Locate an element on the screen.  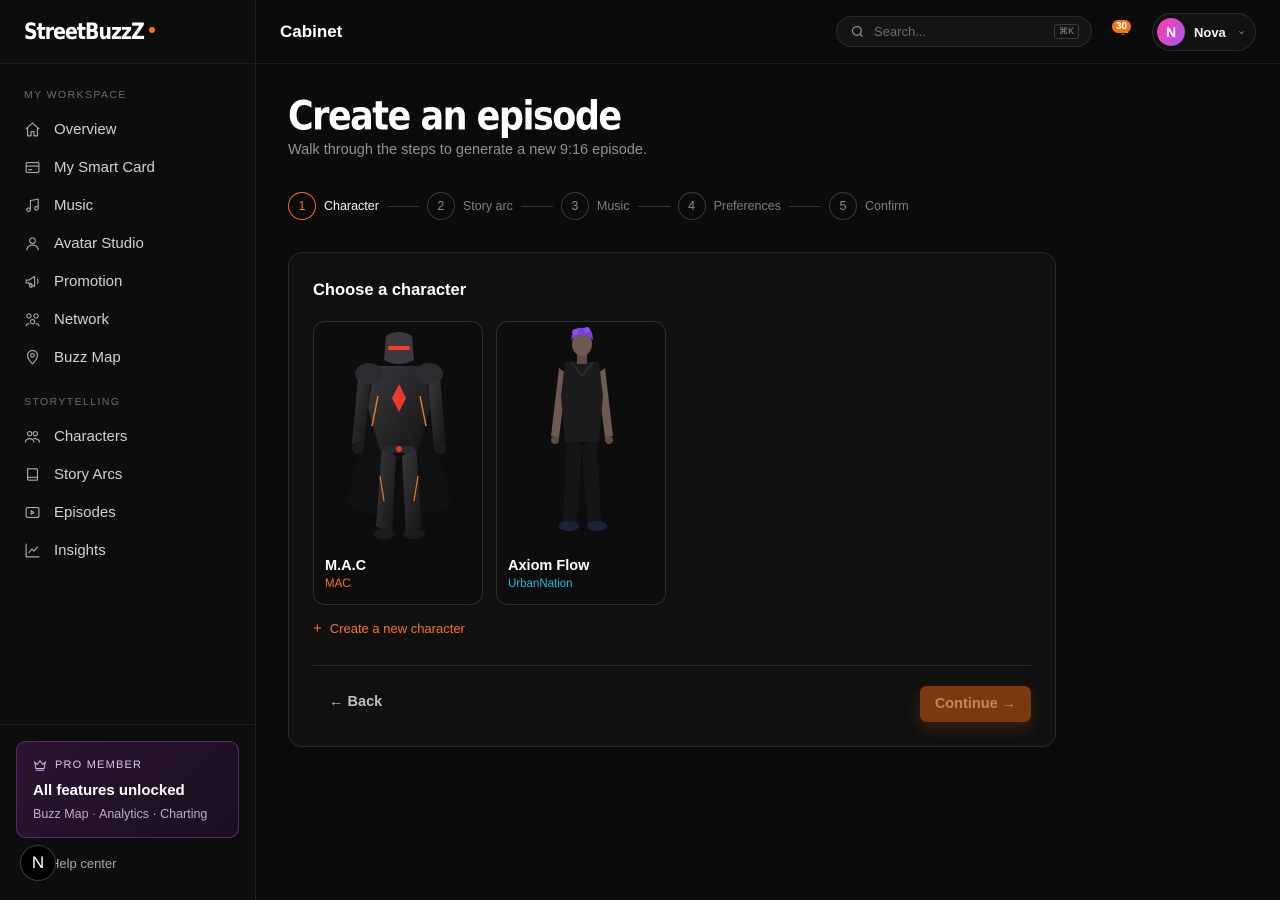
user-icon is located at coordinates (32, 243).